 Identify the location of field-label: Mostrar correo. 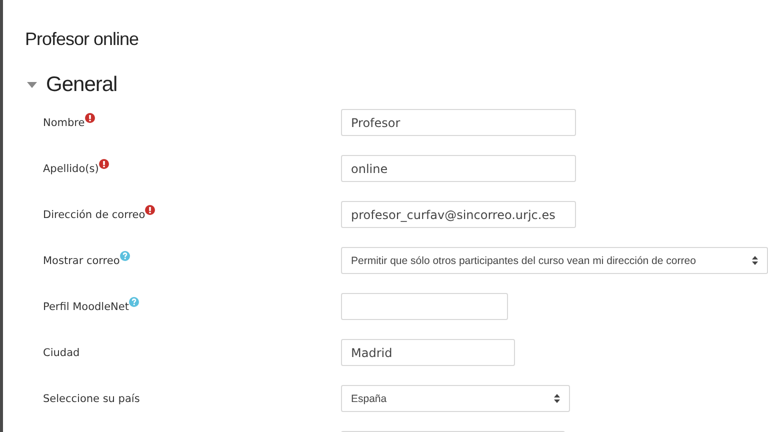
(81, 260).